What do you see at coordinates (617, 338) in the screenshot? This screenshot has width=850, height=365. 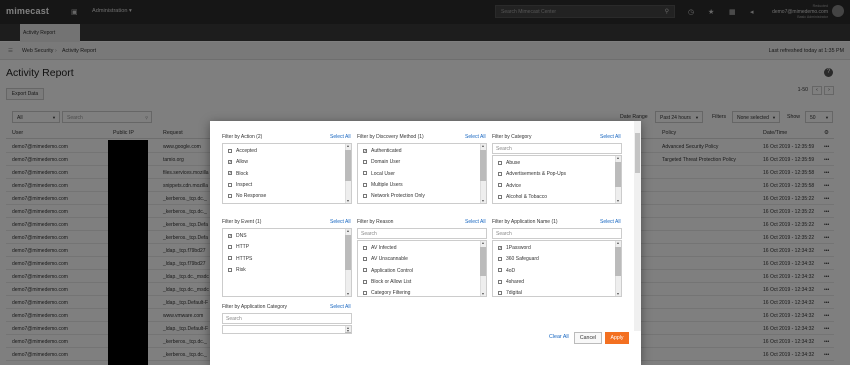 I see `apply-button: Apply` at bounding box center [617, 338].